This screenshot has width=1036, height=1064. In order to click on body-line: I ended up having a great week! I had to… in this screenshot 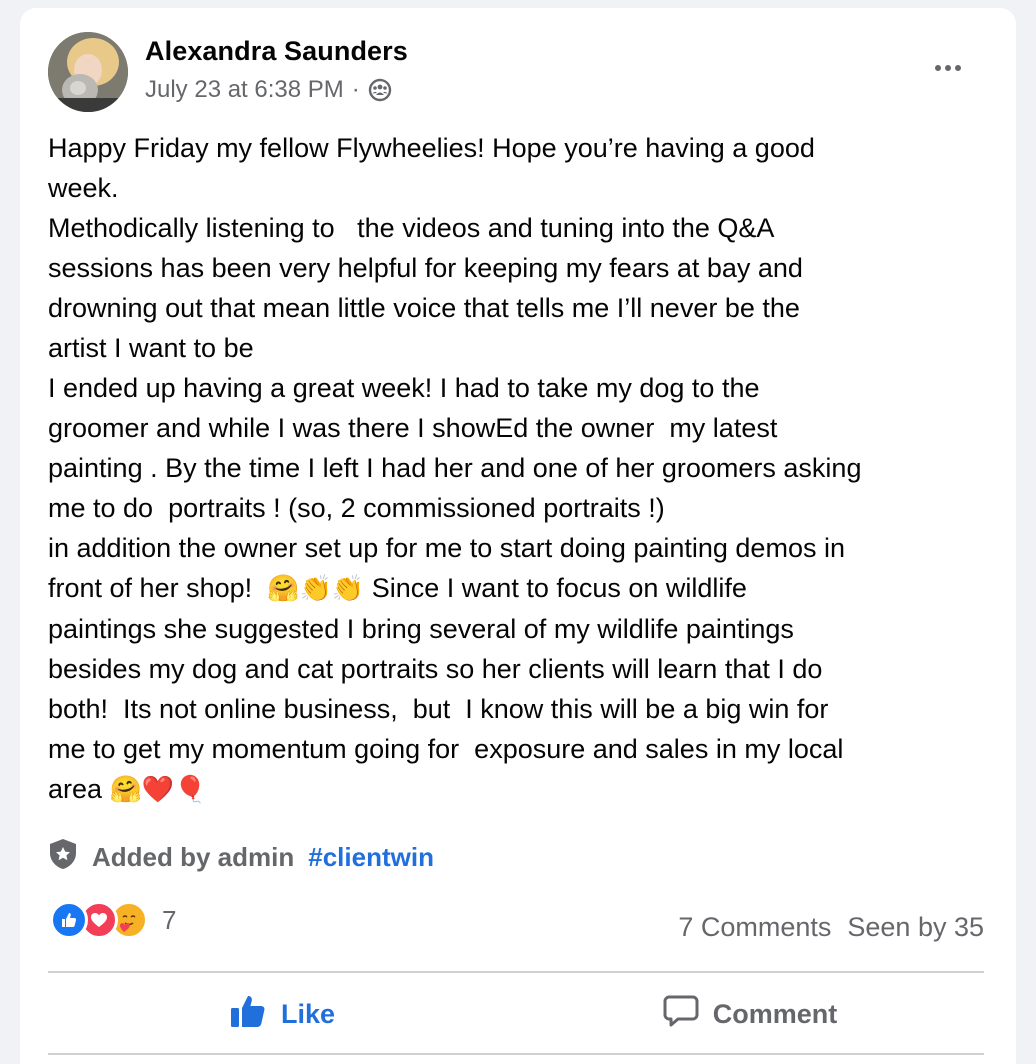, I will do `click(404, 388)`.